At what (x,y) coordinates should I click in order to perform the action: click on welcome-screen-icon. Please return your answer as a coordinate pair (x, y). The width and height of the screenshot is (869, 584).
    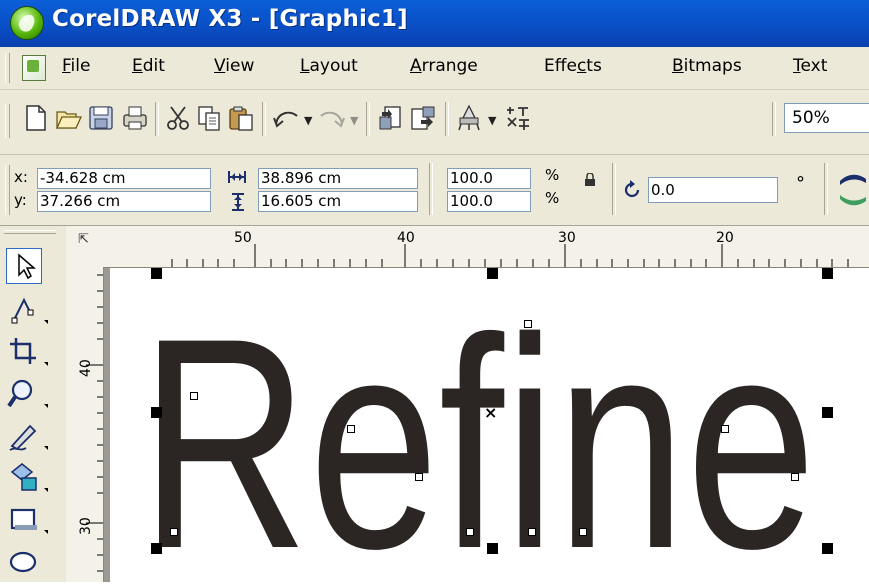
    Looking at the image, I should click on (518, 118).